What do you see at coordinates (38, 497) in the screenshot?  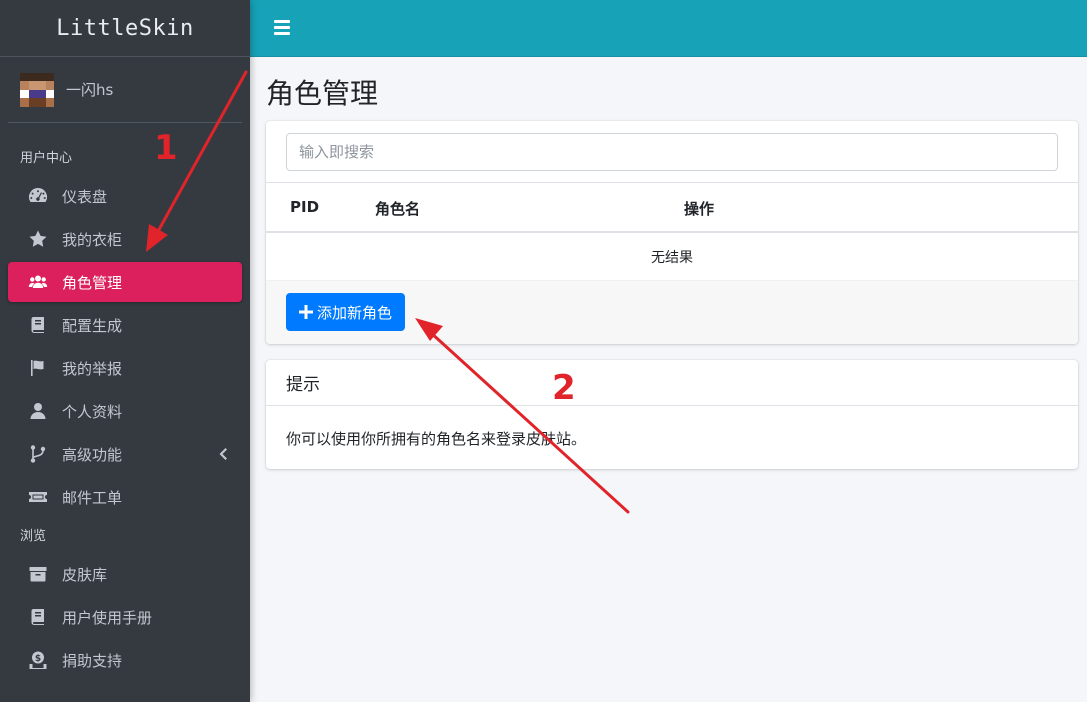 I see `ticket-icon` at bounding box center [38, 497].